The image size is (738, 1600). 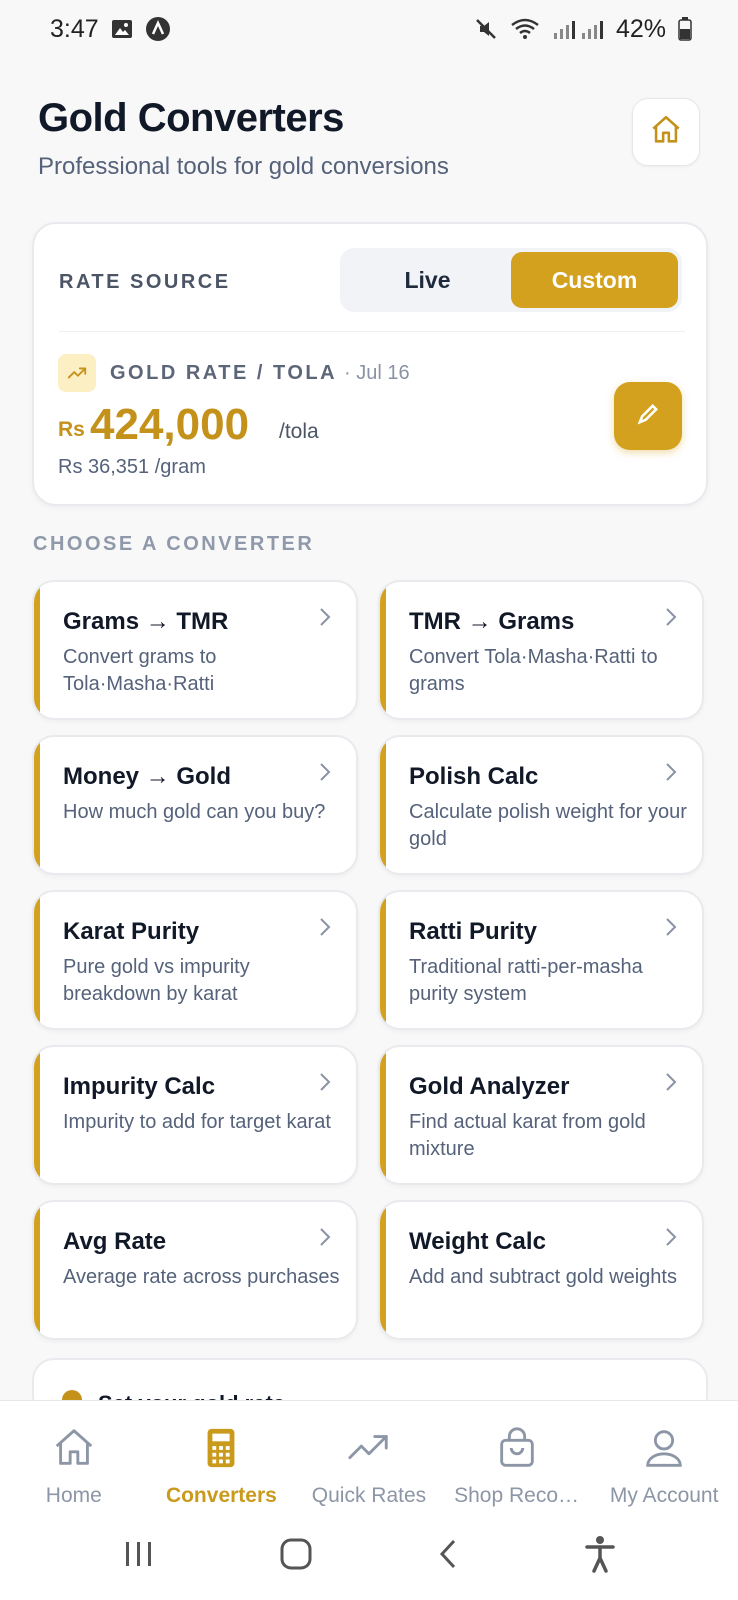 I want to click on custom-option: Custom, so click(x=594, y=280).